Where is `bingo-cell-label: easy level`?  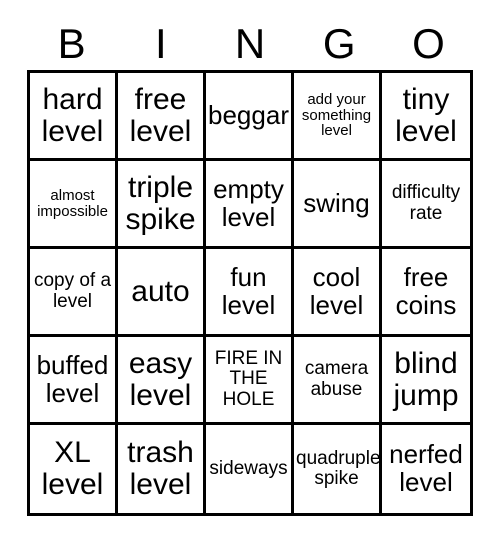 bingo-cell-label: easy level is located at coordinates (160, 379).